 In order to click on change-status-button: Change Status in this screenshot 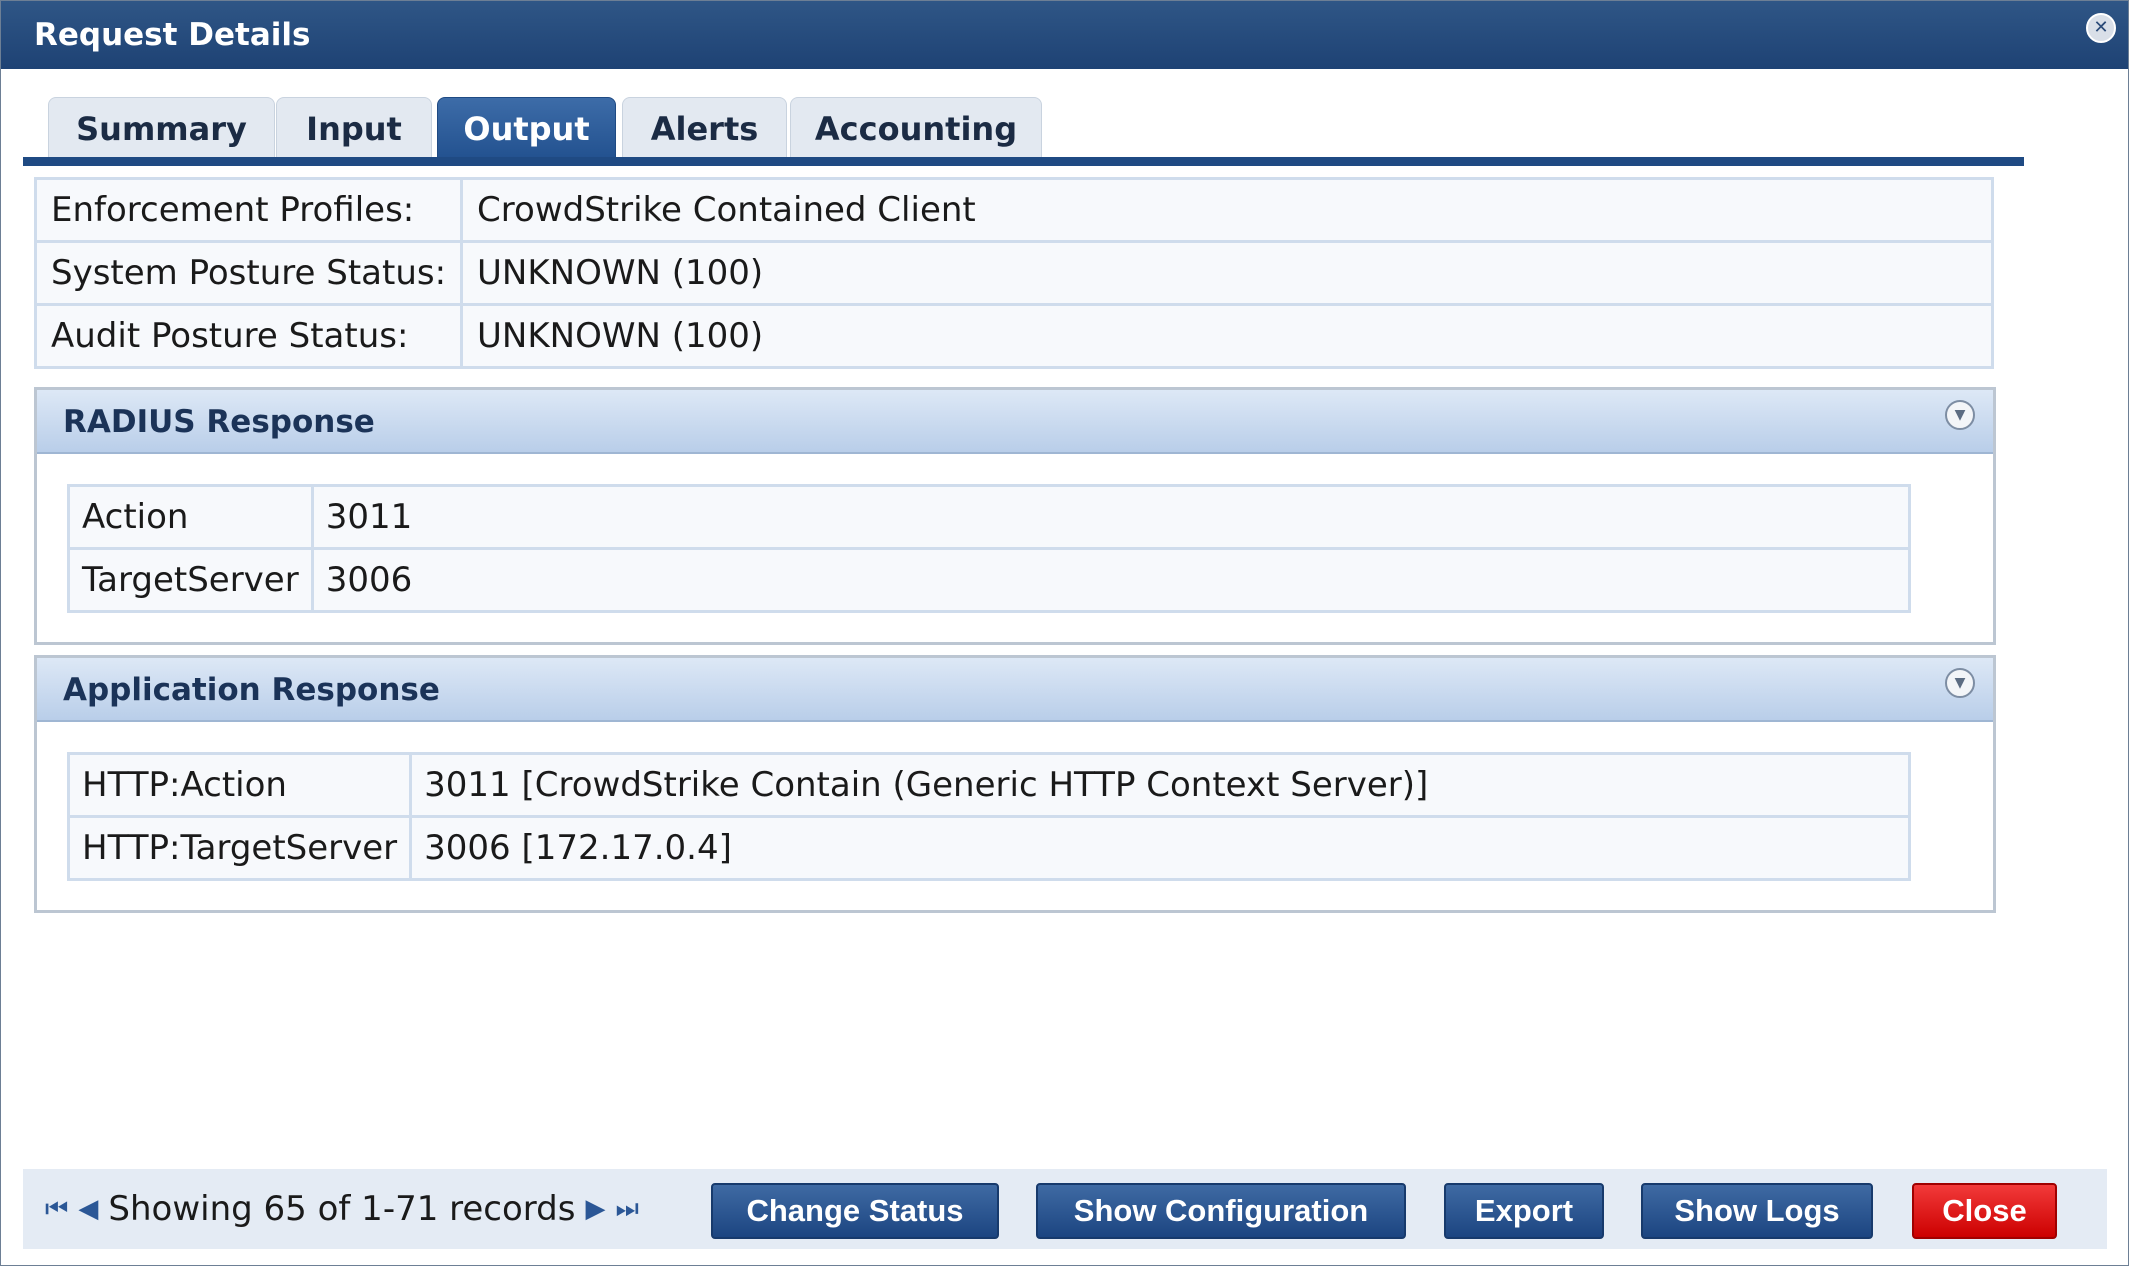, I will do `click(855, 1211)`.